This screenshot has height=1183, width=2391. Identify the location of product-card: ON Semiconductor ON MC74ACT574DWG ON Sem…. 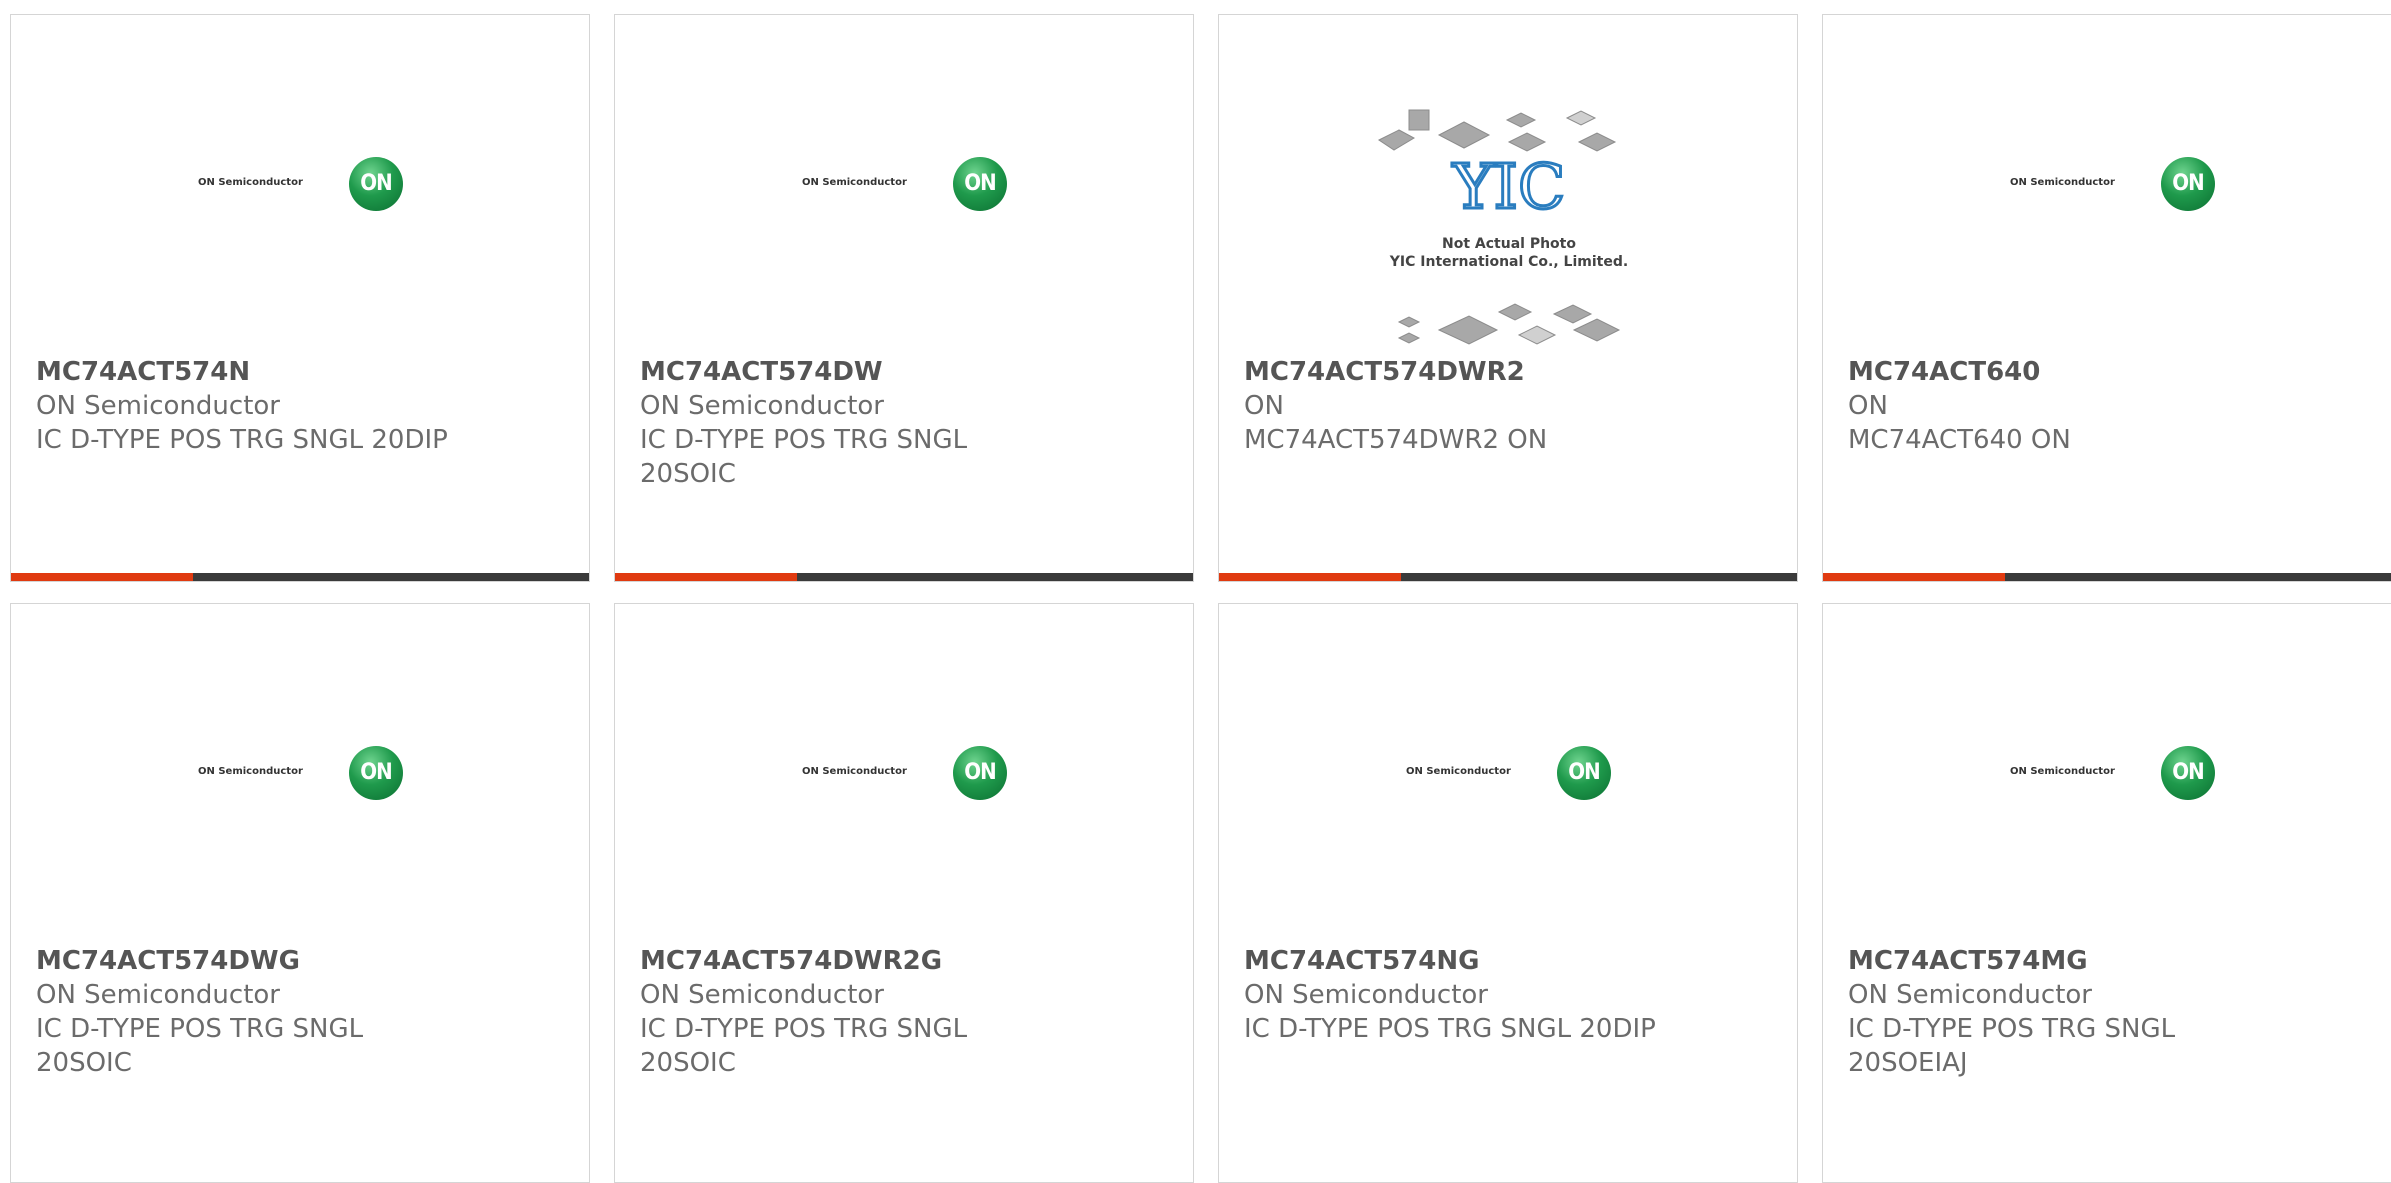
(300, 893).